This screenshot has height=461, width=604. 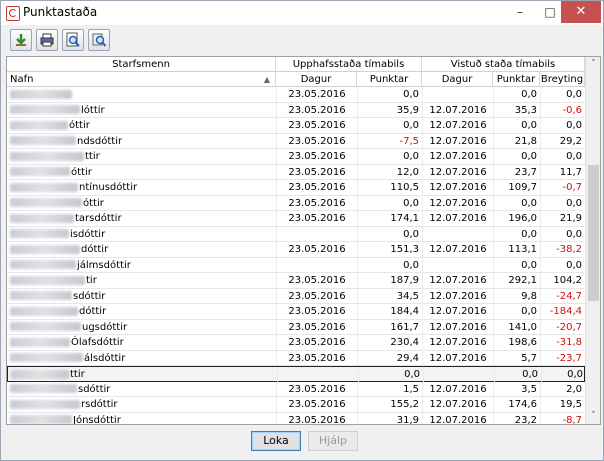 What do you see at coordinates (99, 404) in the screenshot?
I see `staff-name-suffix: rsdóttir` at bounding box center [99, 404].